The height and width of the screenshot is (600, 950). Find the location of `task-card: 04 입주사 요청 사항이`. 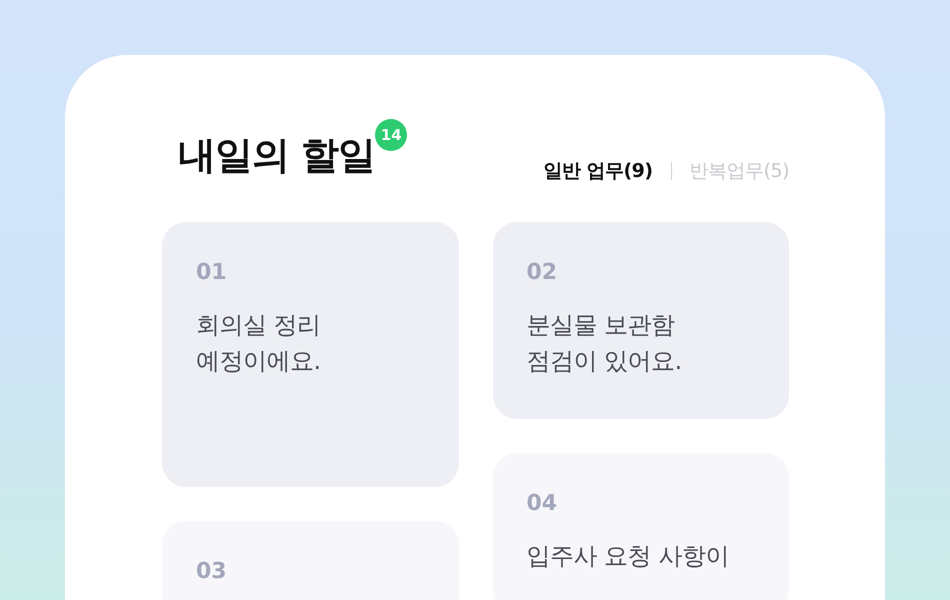

task-card: 04 입주사 요청 사항이 is located at coordinates (640, 526).